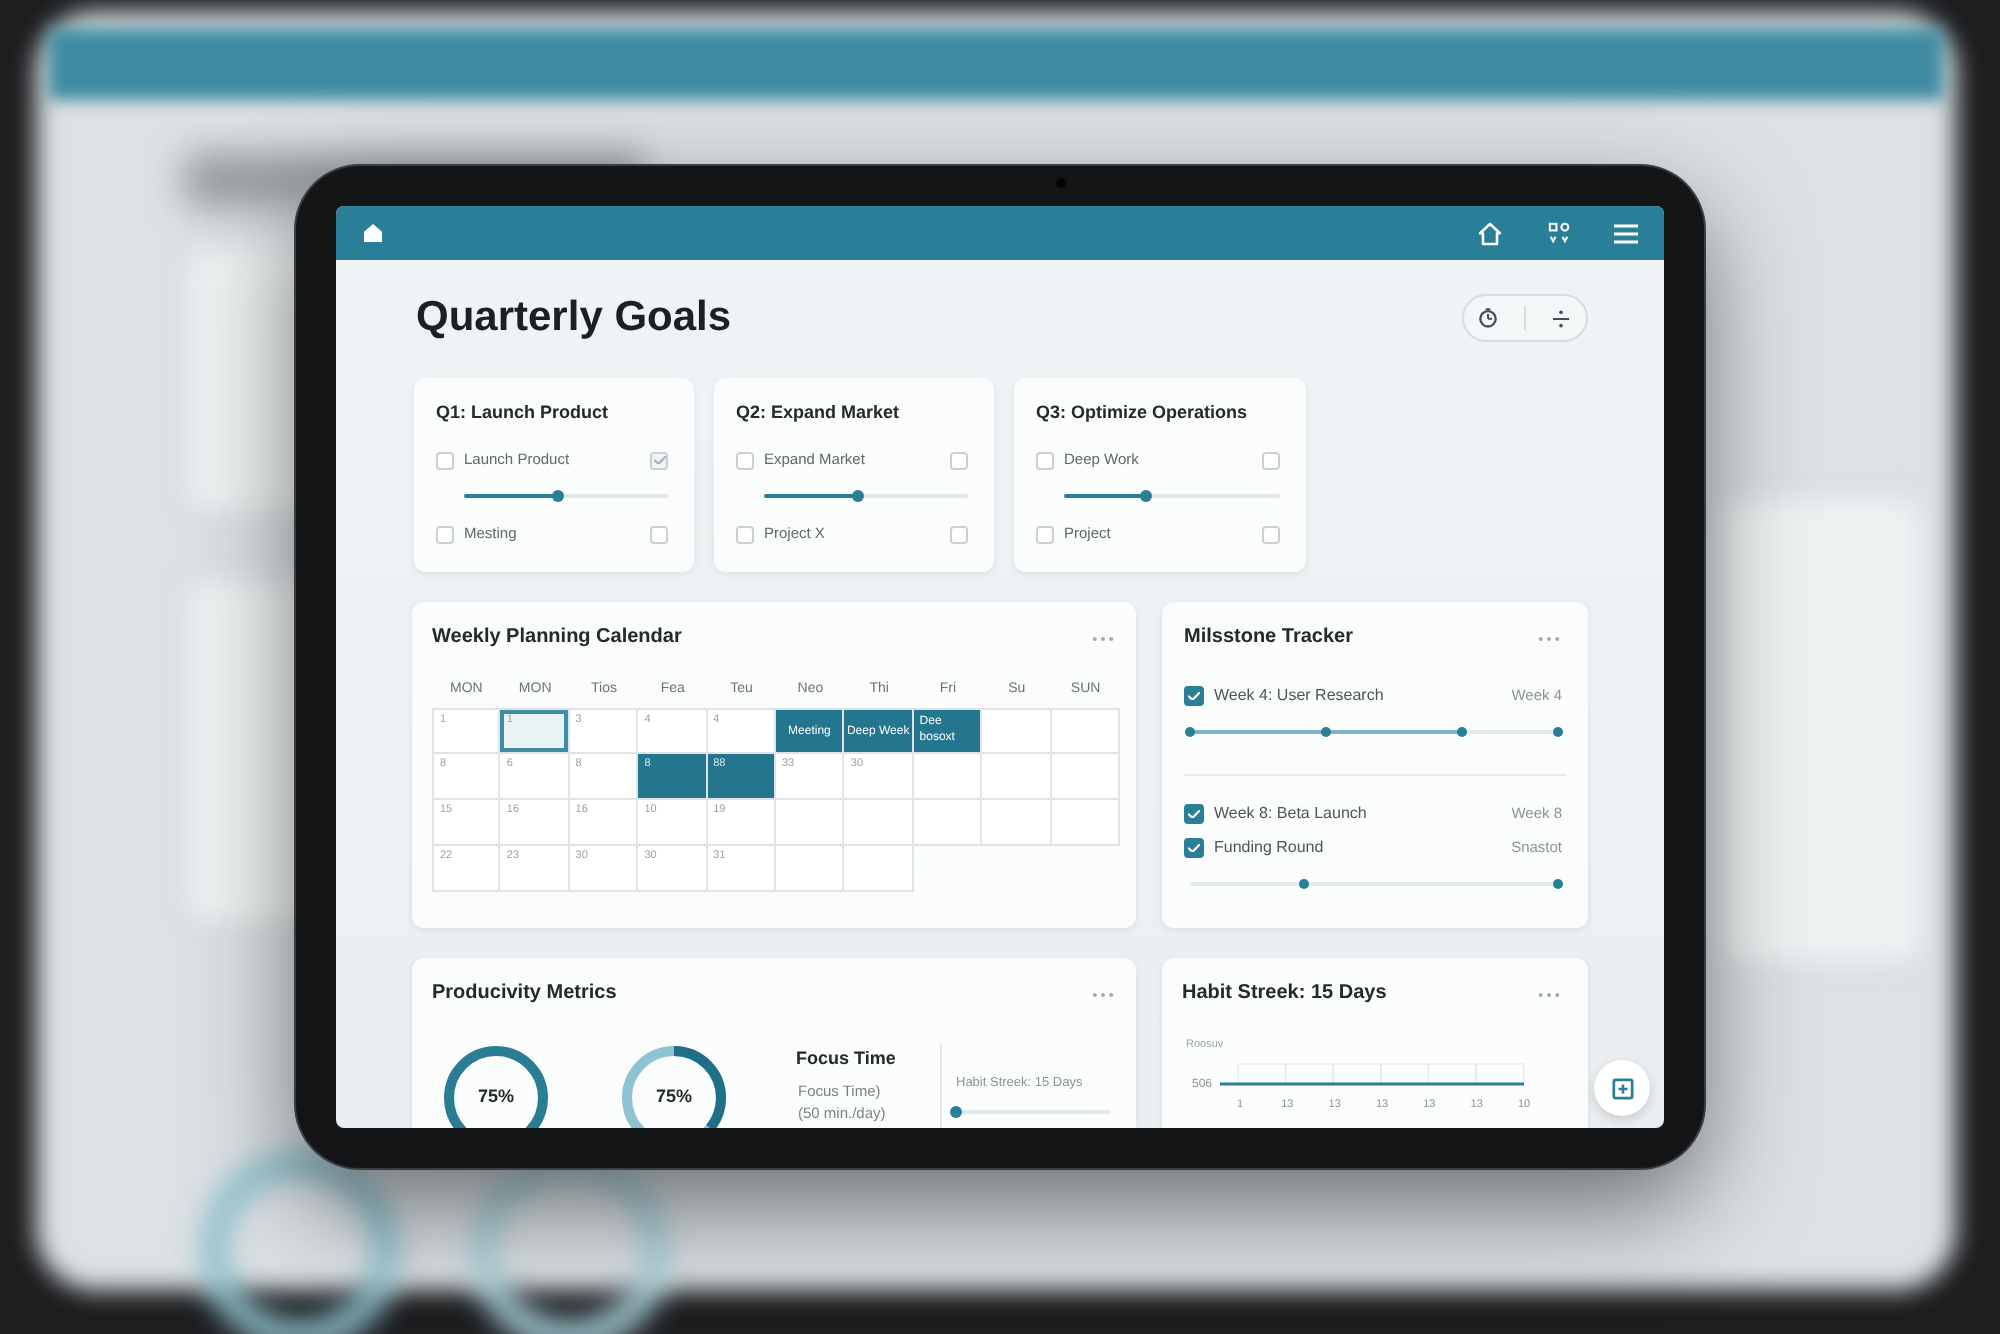  What do you see at coordinates (524, 994) in the screenshot?
I see `card-title: Producivity Metrics` at bounding box center [524, 994].